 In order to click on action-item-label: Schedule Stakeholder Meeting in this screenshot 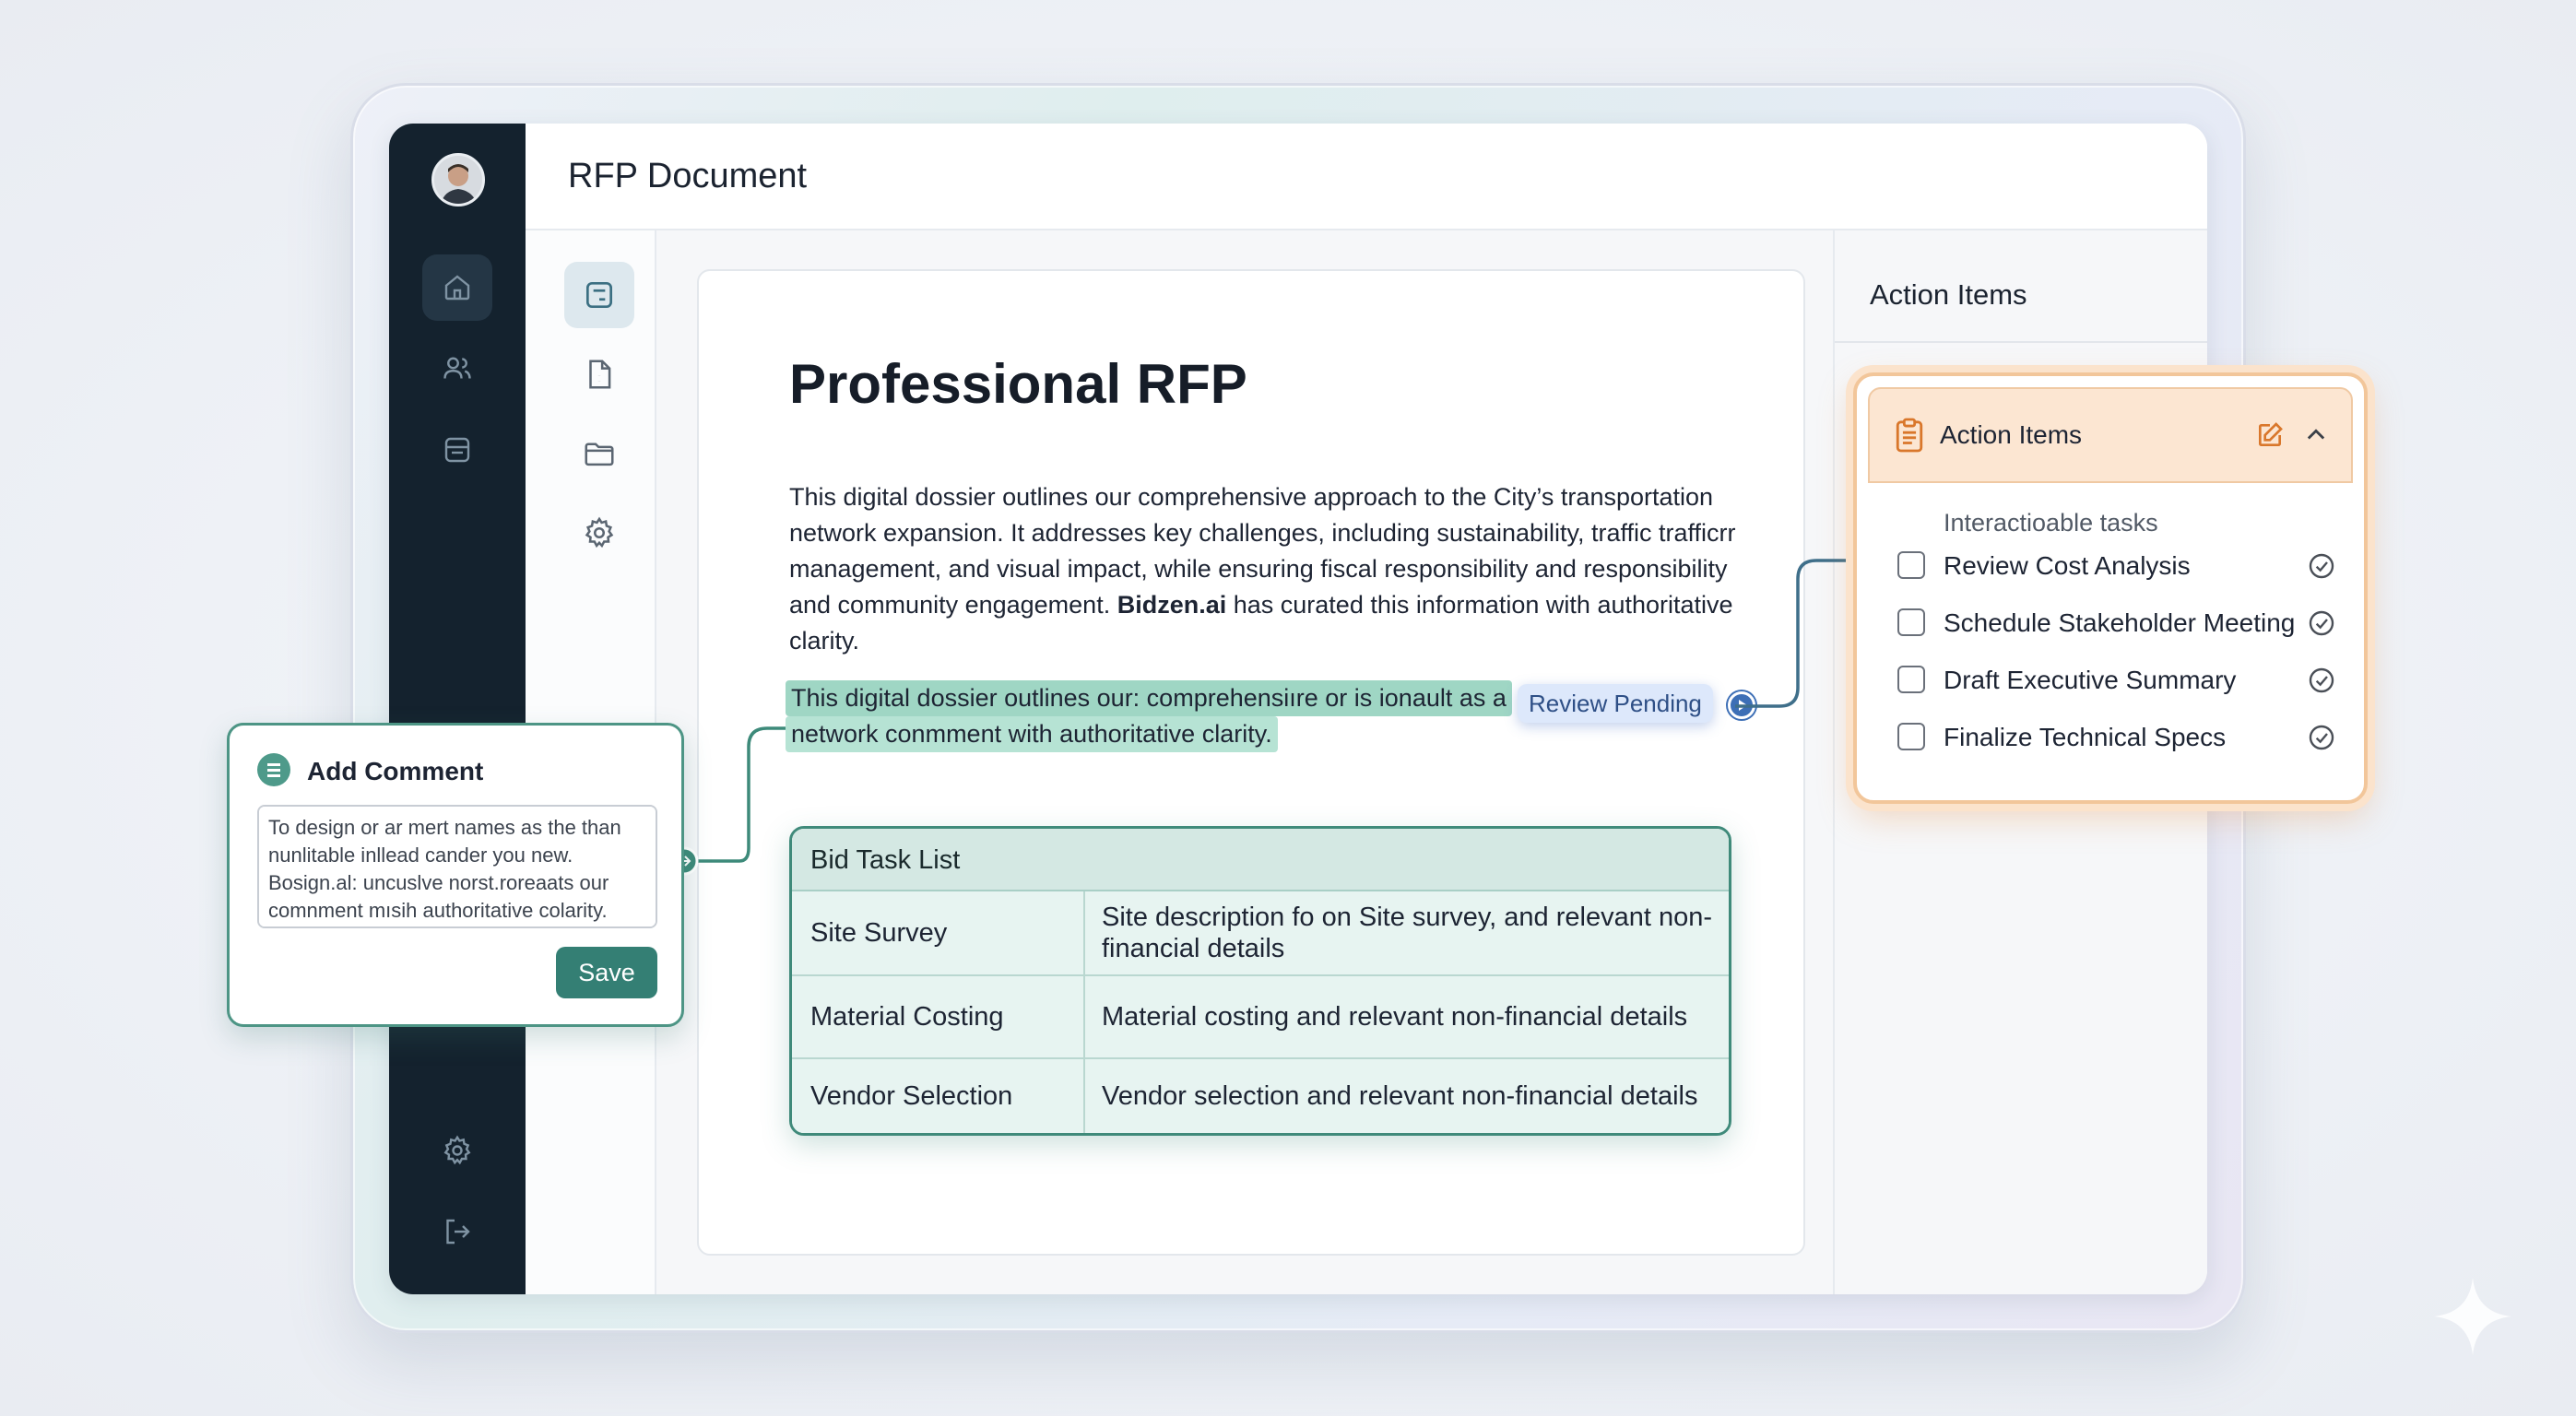, I will do `click(2120, 622)`.